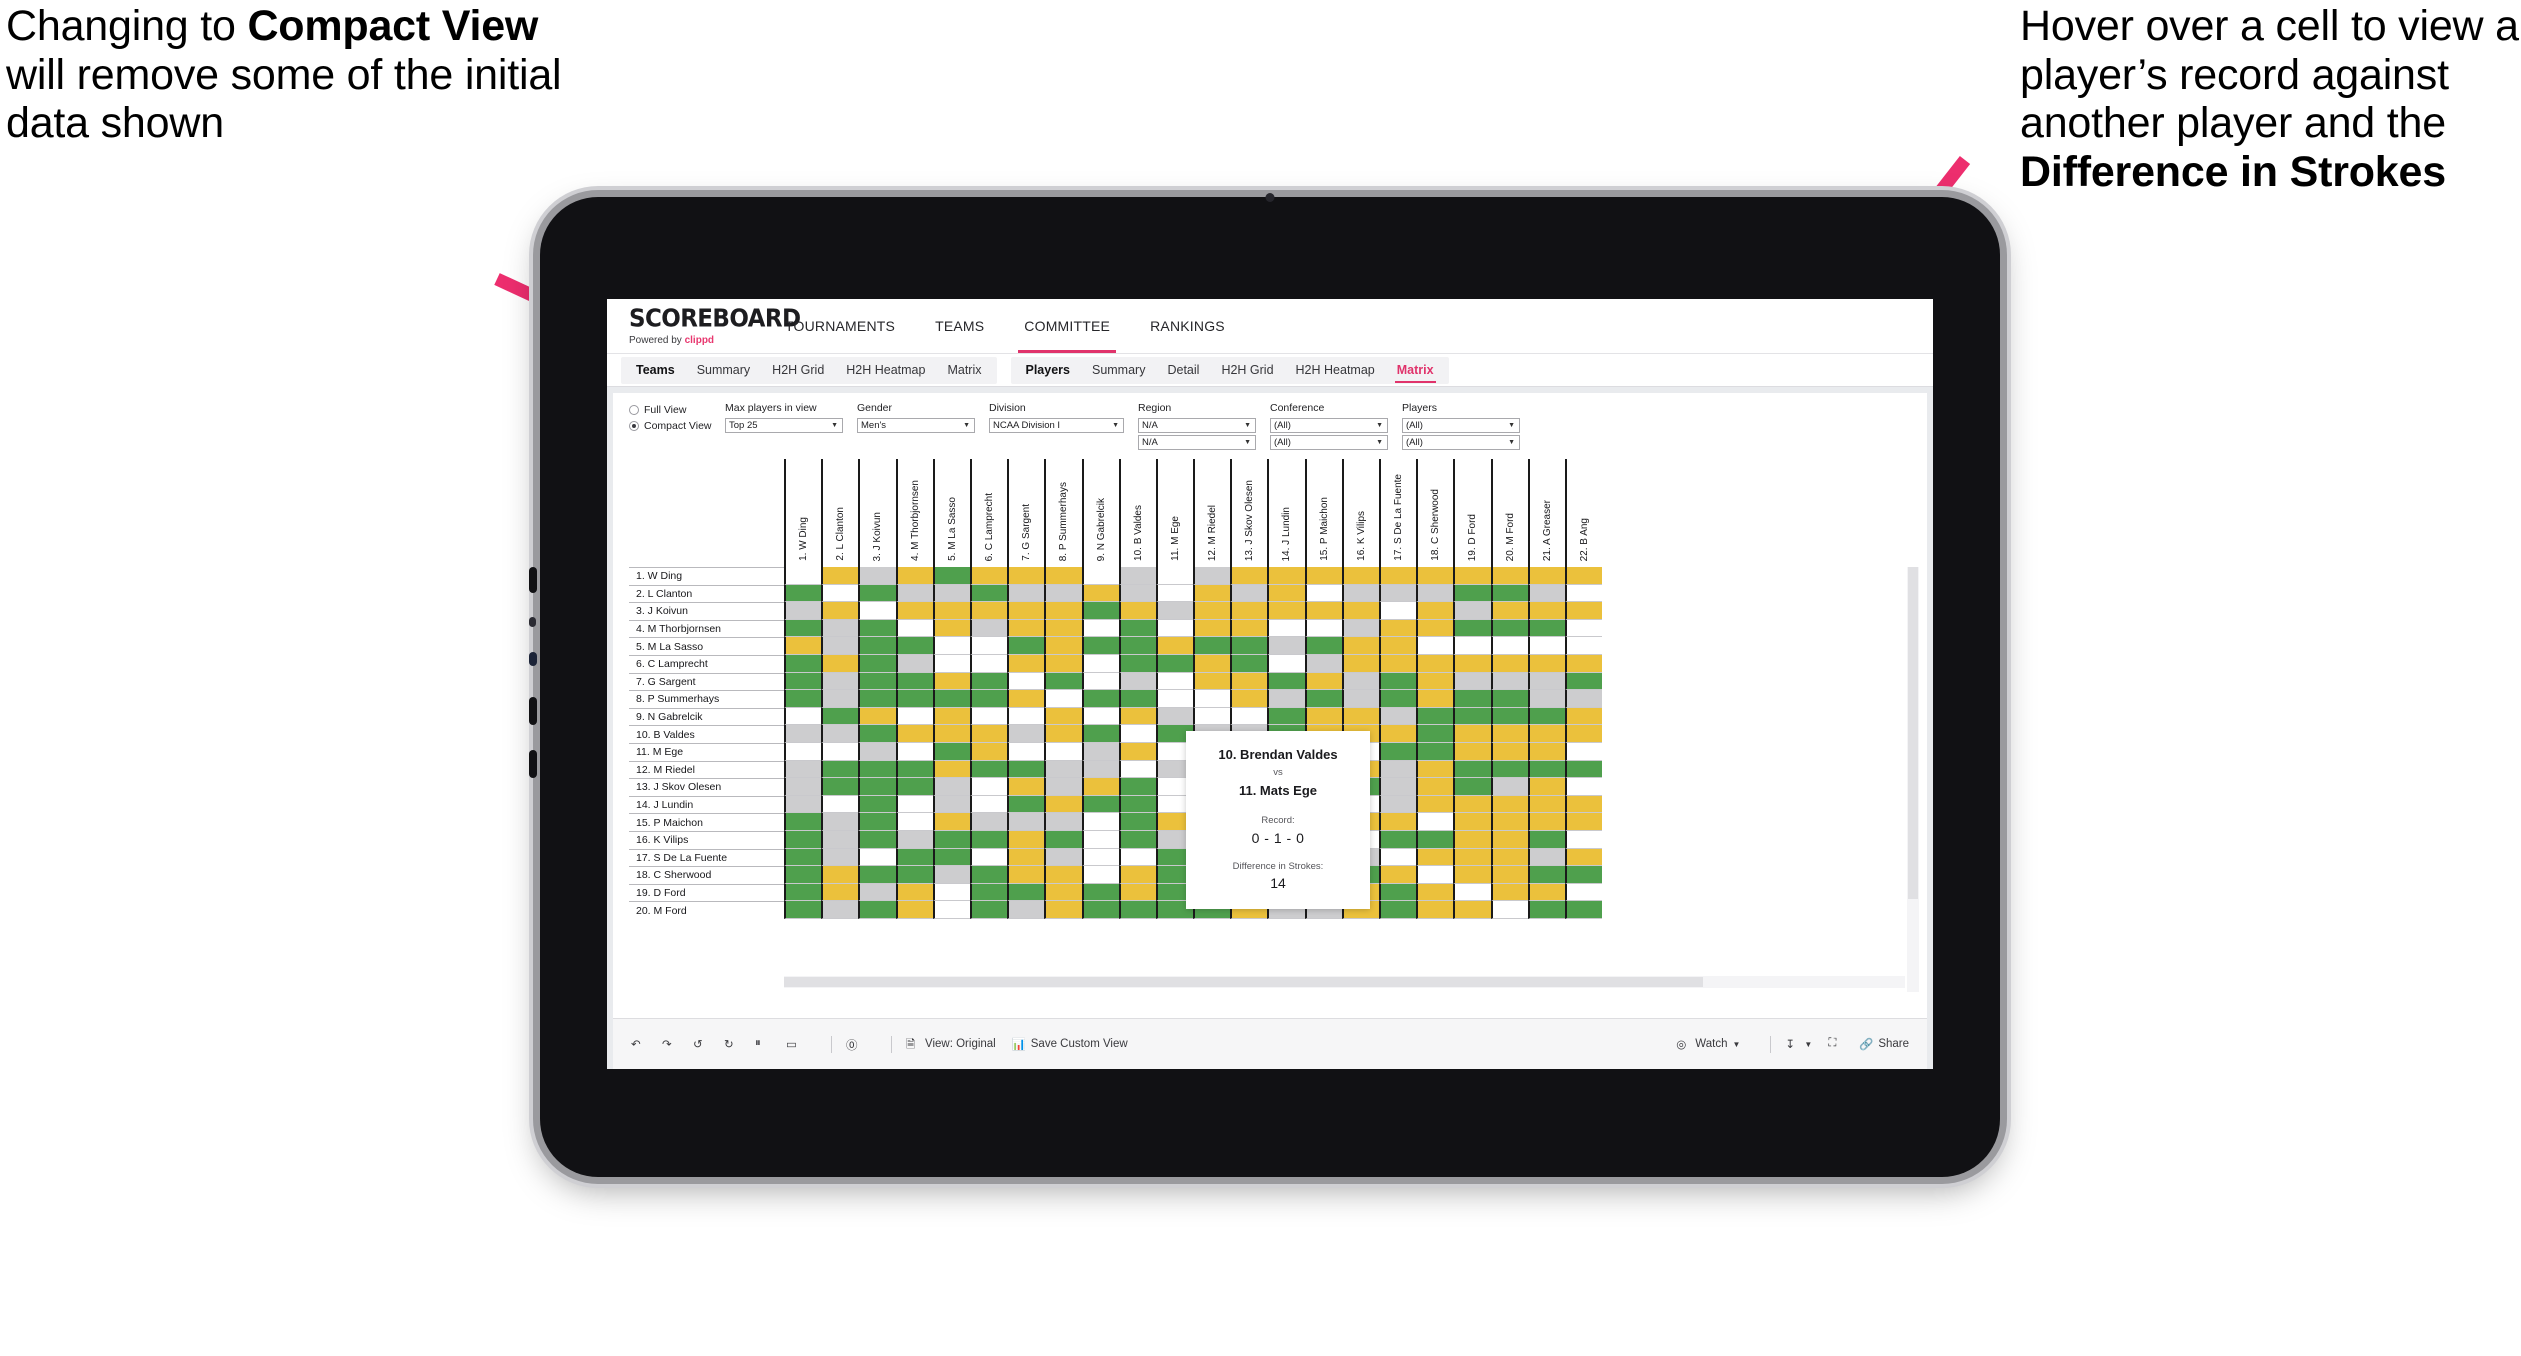  What do you see at coordinates (1056, 425) in the screenshot?
I see `filter-select: NCAA Division I ▼` at bounding box center [1056, 425].